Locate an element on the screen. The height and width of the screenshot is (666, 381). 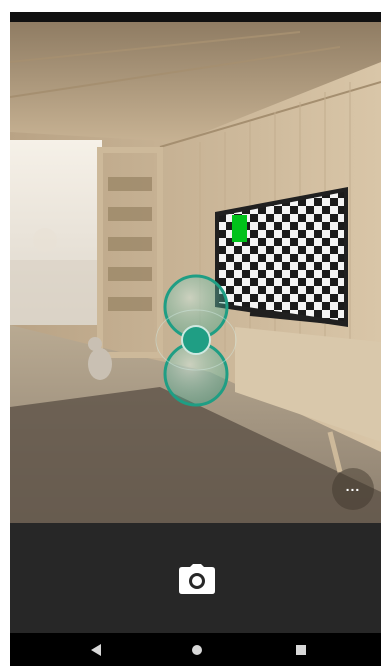
nav-recents-button is located at coordinates (301, 650).